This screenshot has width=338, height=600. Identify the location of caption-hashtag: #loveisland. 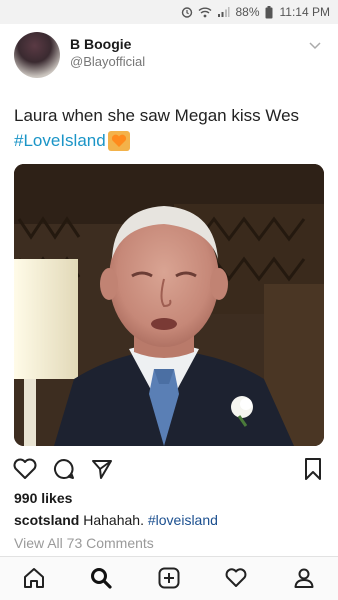
(183, 520).